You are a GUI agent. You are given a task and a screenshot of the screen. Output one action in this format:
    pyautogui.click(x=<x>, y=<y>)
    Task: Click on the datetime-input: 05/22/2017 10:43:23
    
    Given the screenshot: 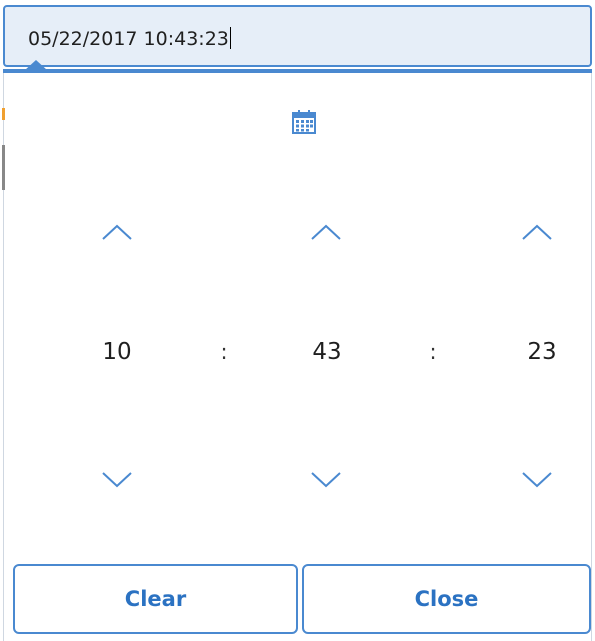 What is the action you would take?
    pyautogui.click(x=297, y=36)
    